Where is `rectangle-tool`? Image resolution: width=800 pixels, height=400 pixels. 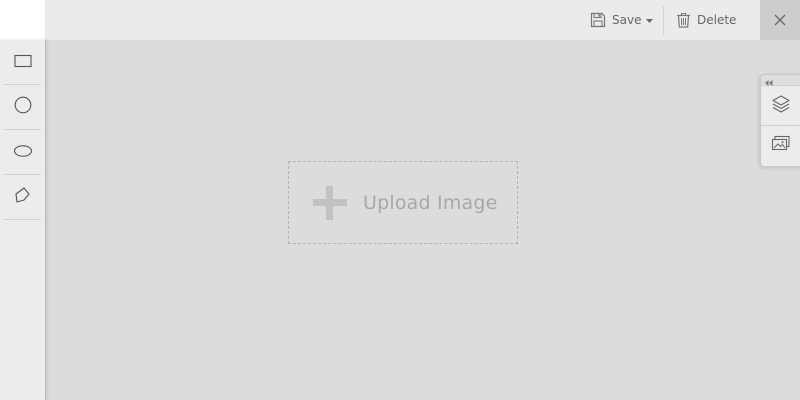 rectangle-tool is located at coordinates (22, 62).